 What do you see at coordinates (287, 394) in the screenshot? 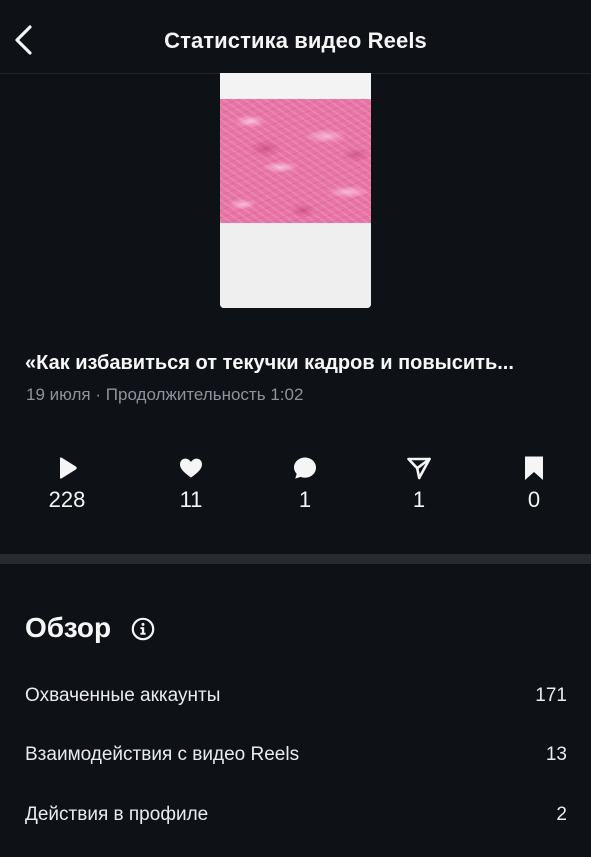
I see `duration-value: 1:02` at bounding box center [287, 394].